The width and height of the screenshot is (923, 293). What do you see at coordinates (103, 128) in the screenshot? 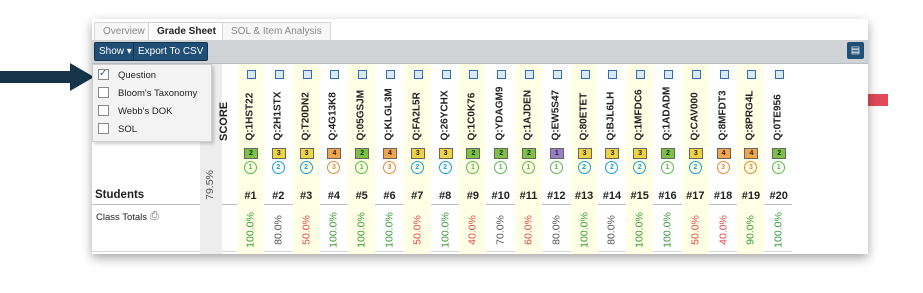
I see `sol-checkbox` at bounding box center [103, 128].